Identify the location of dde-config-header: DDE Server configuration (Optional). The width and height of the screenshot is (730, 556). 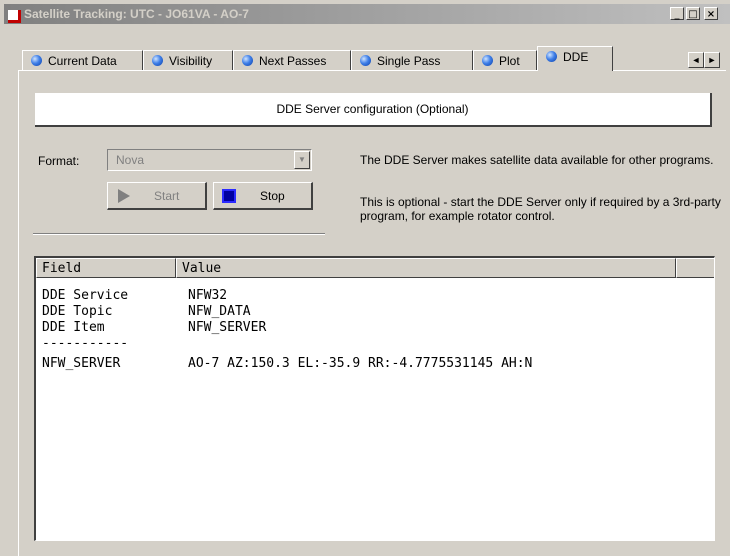
(373, 110).